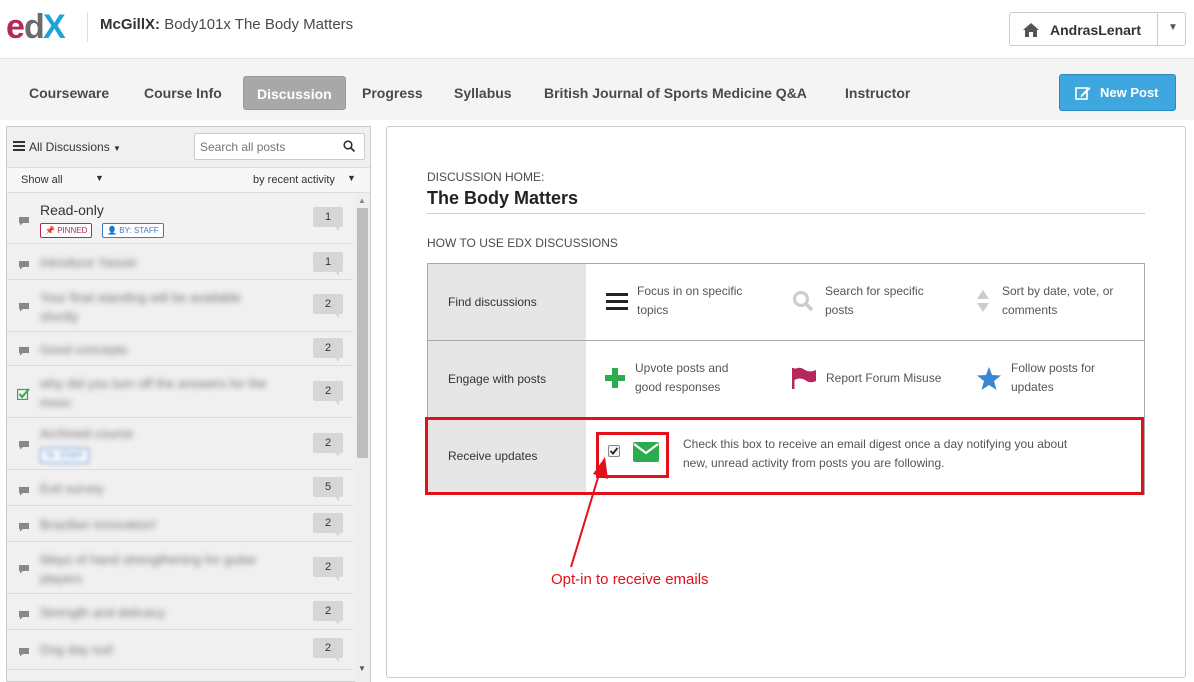  What do you see at coordinates (180, 524) in the screenshot?
I see `thread-item: Brazilian innovation! 2` at bounding box center [180, 524].